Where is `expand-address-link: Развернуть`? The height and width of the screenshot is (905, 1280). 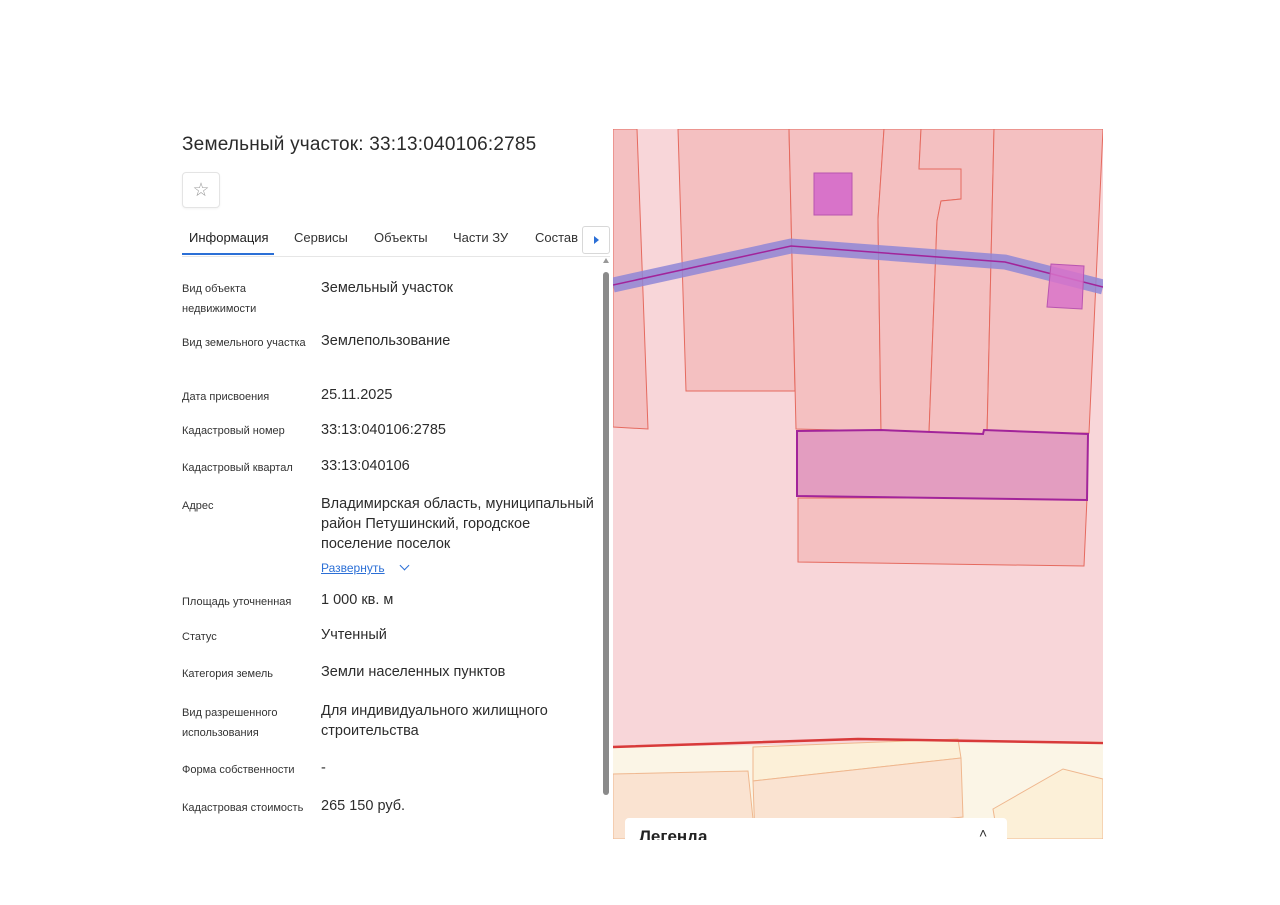 expand-address-link: Развернуть is located at coordinates (458, 568).